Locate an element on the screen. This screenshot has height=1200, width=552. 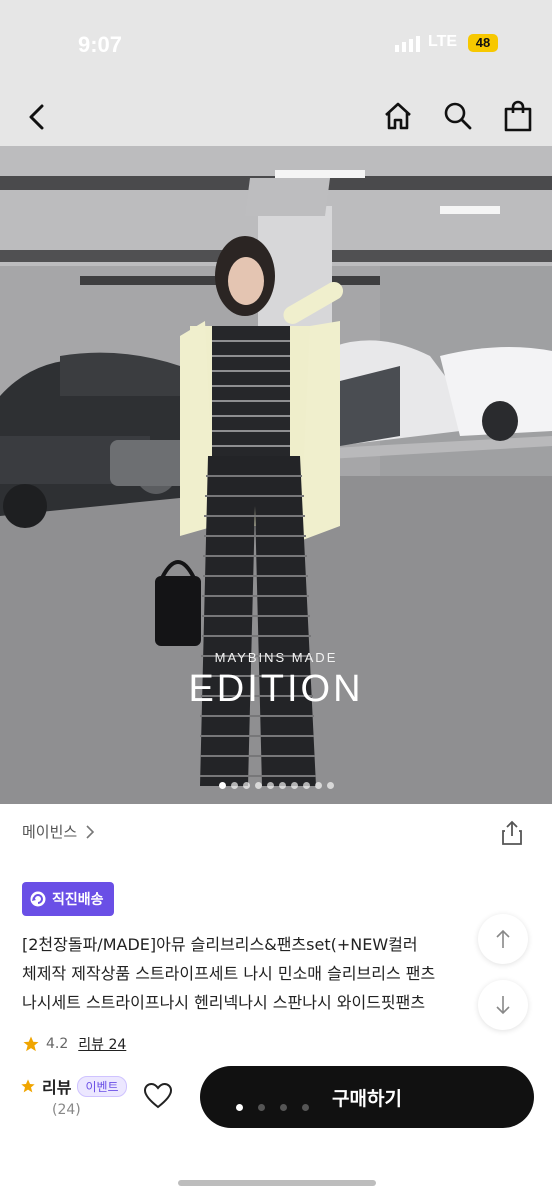
home-icon is located at coordinates (398, 116).